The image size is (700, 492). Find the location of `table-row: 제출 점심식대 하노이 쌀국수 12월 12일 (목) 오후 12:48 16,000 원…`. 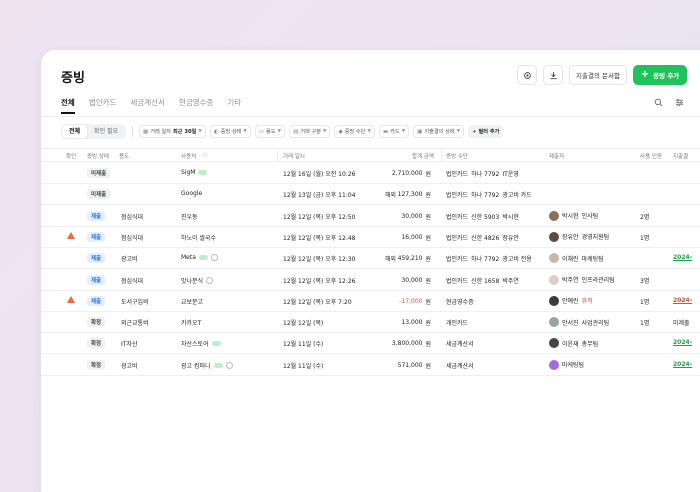

table-row: 제출 점심식대 하노이 쌀국수 12월 12일 (목) 오후 12:48 16,000 원… is located at coordinates (370, 237).